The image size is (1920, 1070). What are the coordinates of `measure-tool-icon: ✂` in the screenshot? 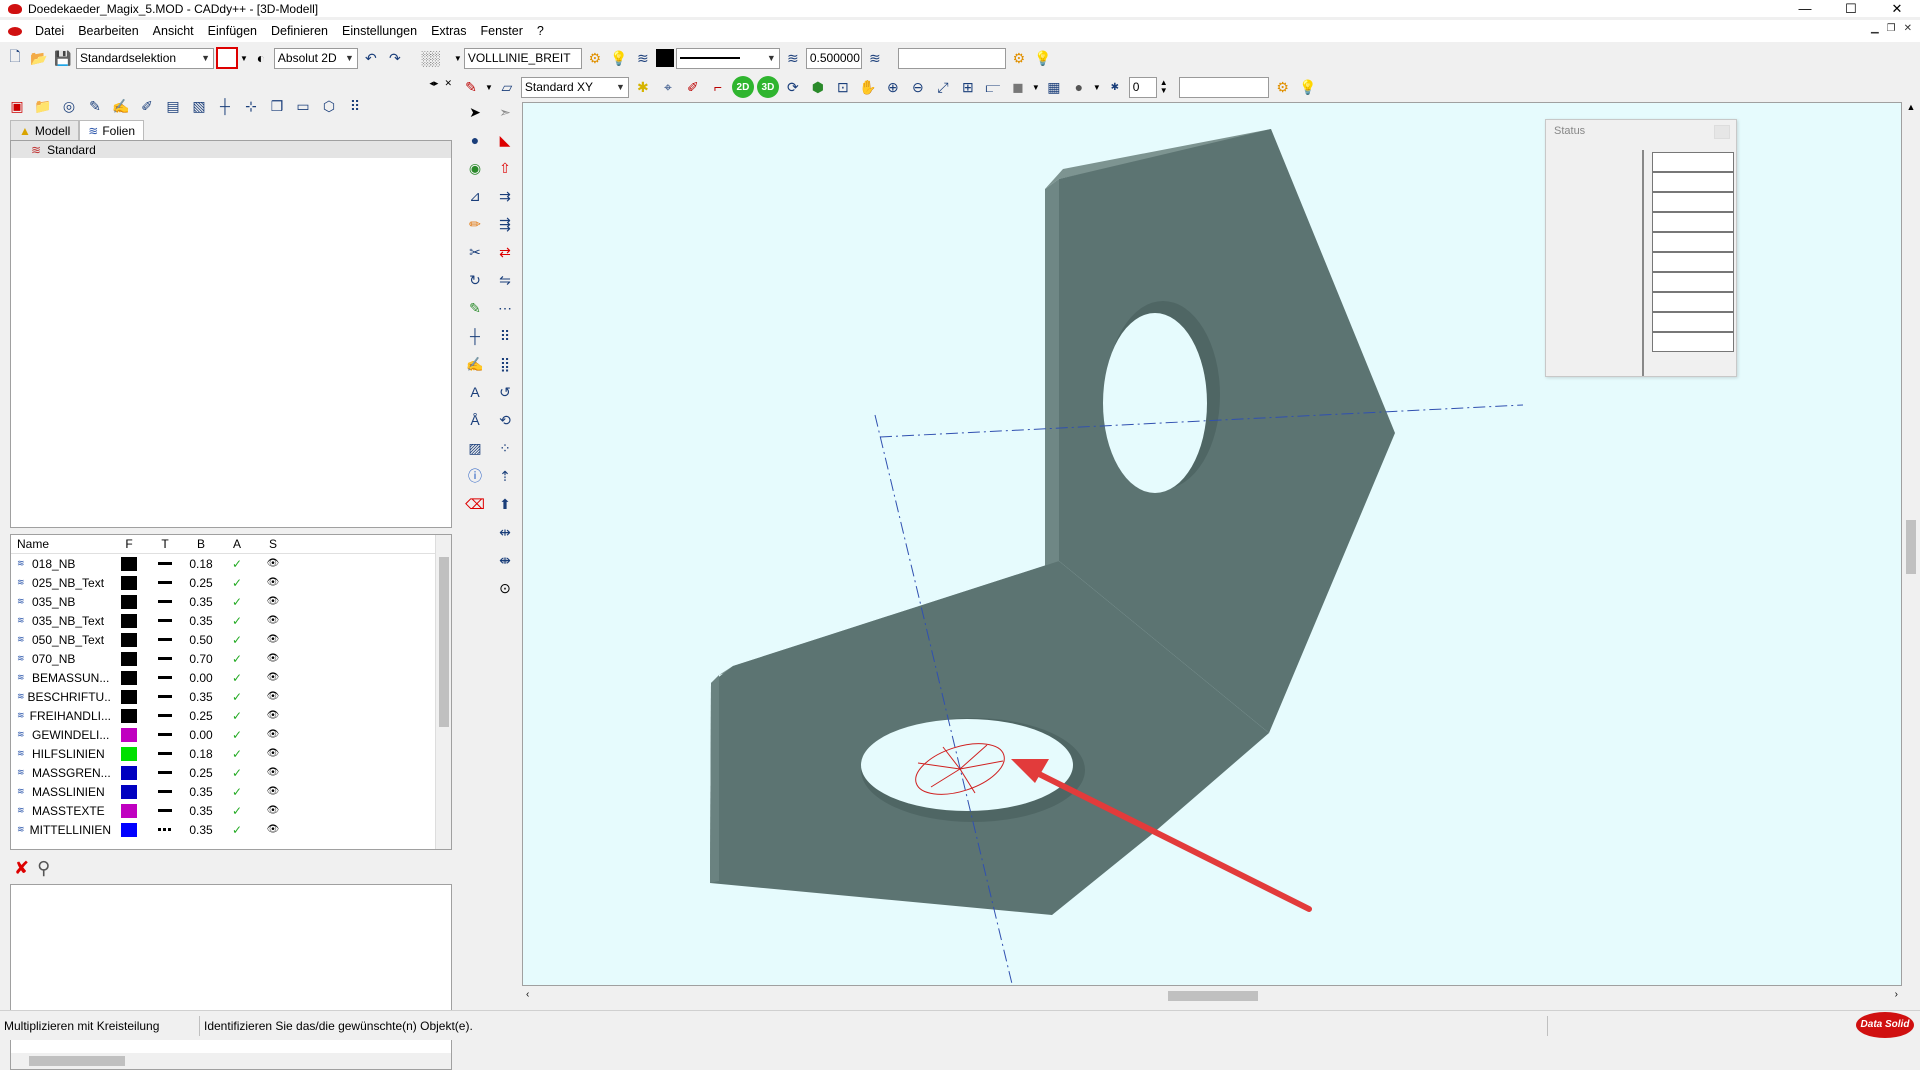 It's located at (475, 252).